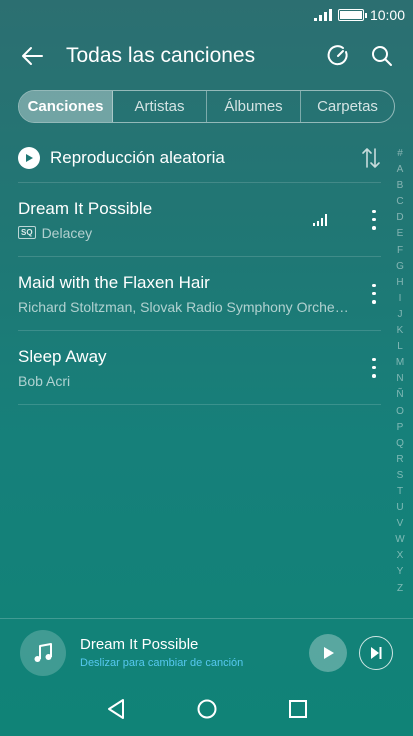  What do you see at coordinates (400, 589) in the screenshot?
I see `alphabet-letter: Z` at bounding box center [400, 589].